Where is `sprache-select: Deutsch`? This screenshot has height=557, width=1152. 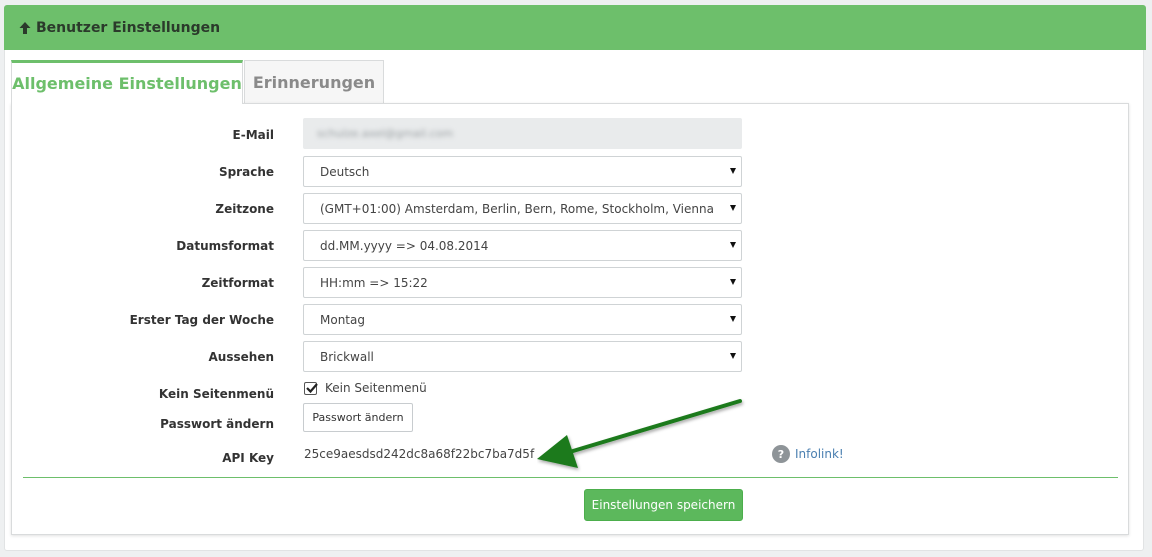
sprache-select: Deutsch is located at coordinates (522, 171).